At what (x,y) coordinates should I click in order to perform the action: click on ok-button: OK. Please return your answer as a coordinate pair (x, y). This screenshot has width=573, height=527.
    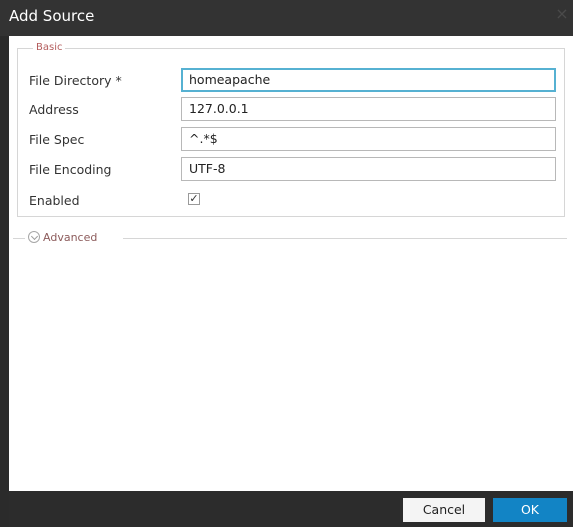
    Looking at the image, I should click on (530, 510).